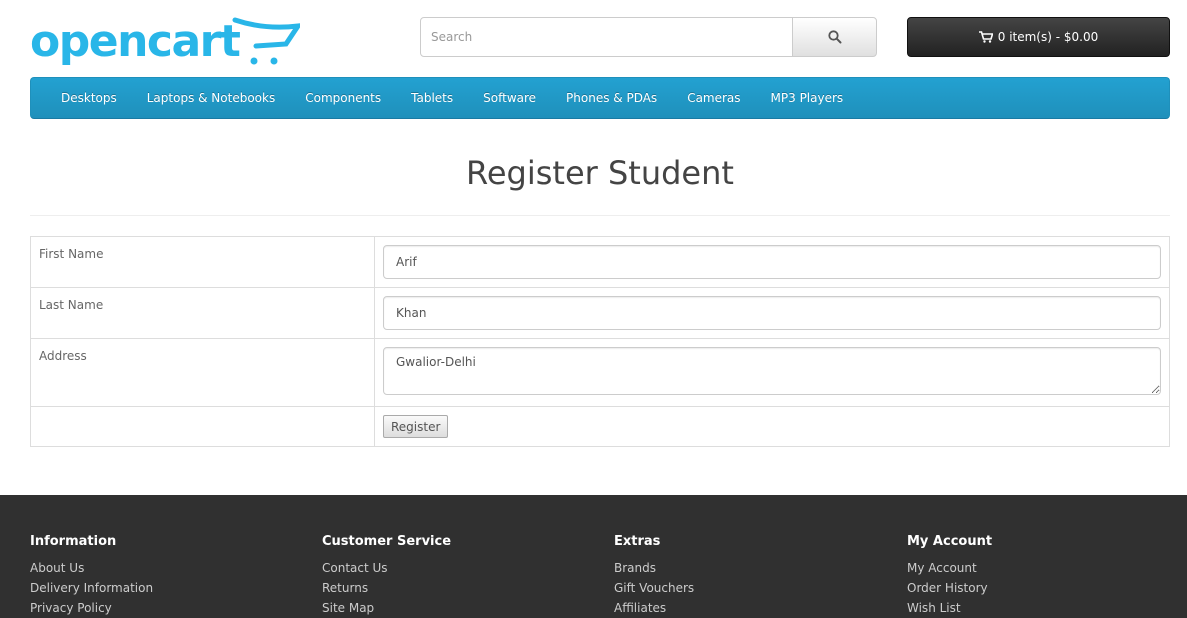 The height and width of the screenshot is (618, 1187). I want to click on footer-link-affiliates: Affiliates, so click(654, 608).